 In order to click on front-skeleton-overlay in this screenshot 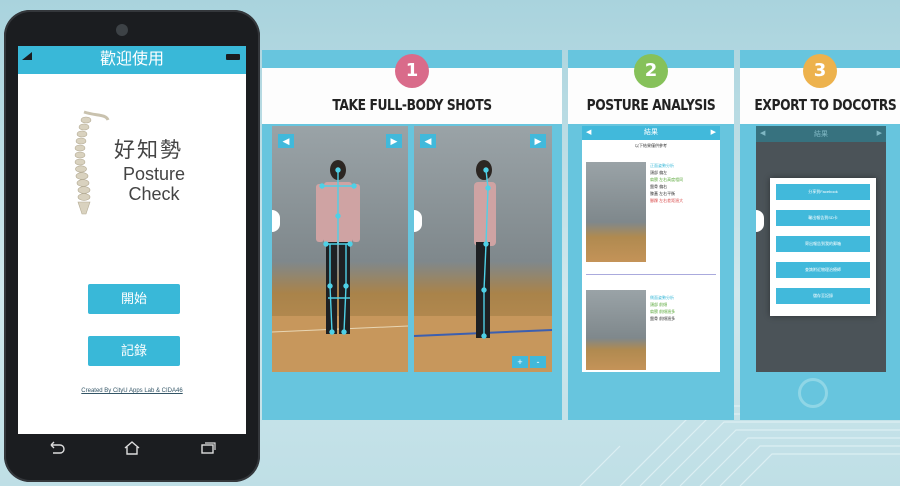, I will do `click(340, 266)`.